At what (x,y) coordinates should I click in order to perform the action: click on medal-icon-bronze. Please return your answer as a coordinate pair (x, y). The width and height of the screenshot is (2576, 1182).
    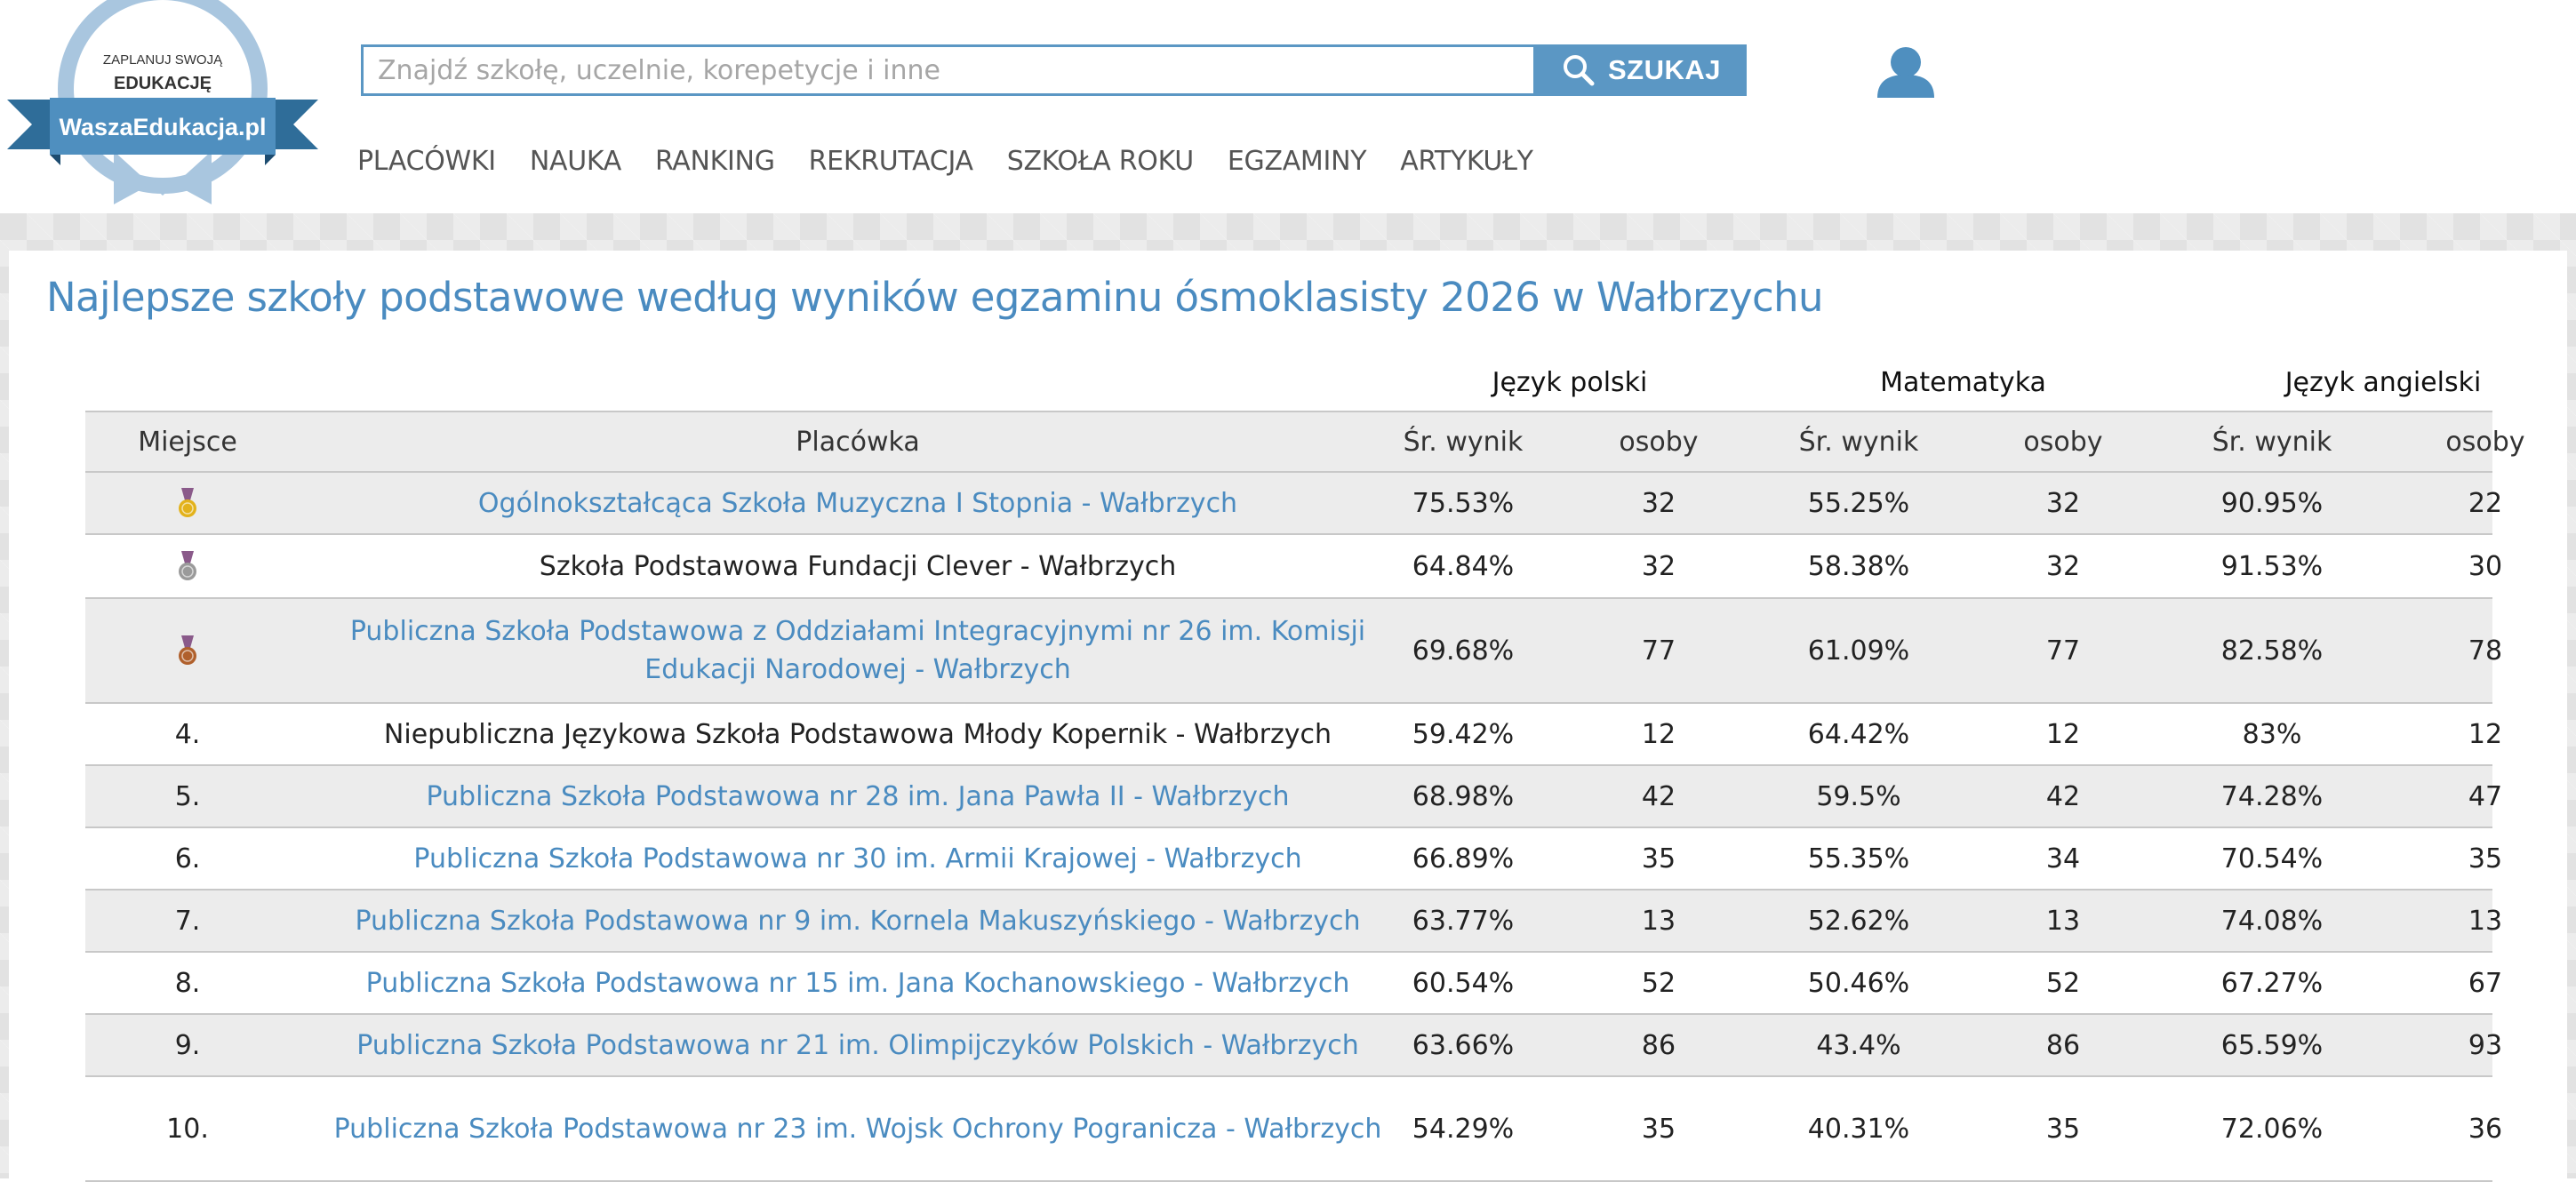
    Looking at the image, I should click on (187, 651).